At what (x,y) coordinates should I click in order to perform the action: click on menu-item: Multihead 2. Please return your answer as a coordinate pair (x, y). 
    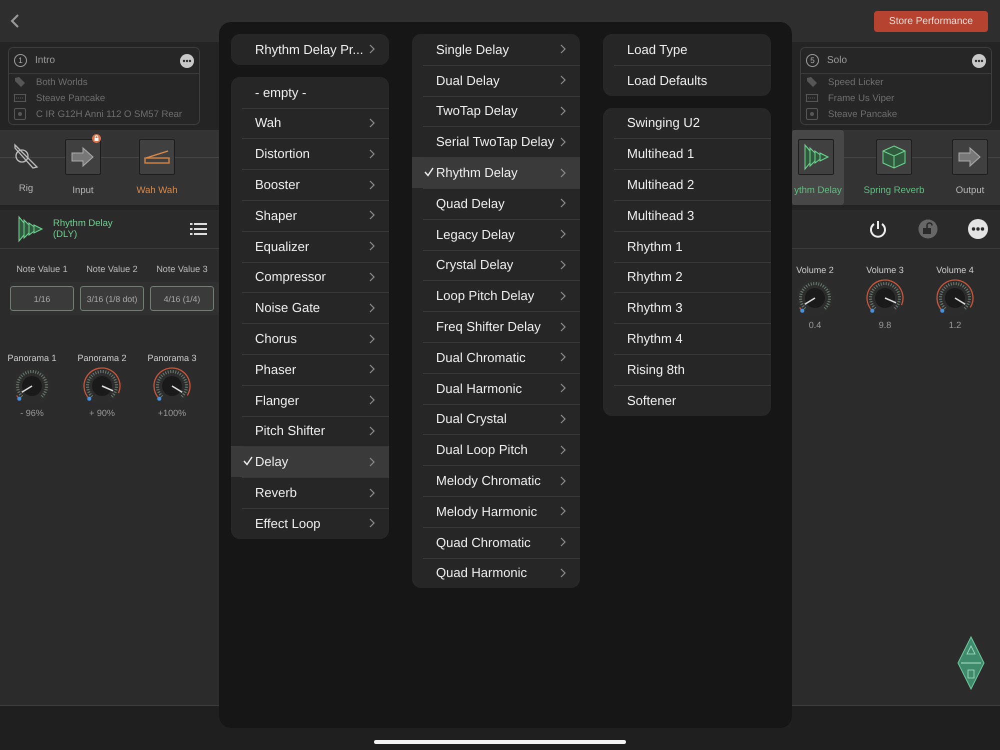
    Looking at the image, I should click on (687, 184).